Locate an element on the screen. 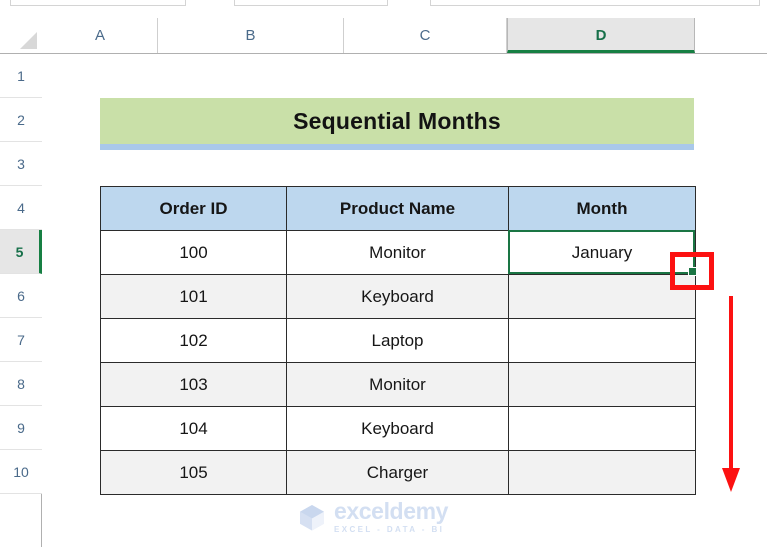  page-title: Sequential Months is located at coordinates (397, 120).